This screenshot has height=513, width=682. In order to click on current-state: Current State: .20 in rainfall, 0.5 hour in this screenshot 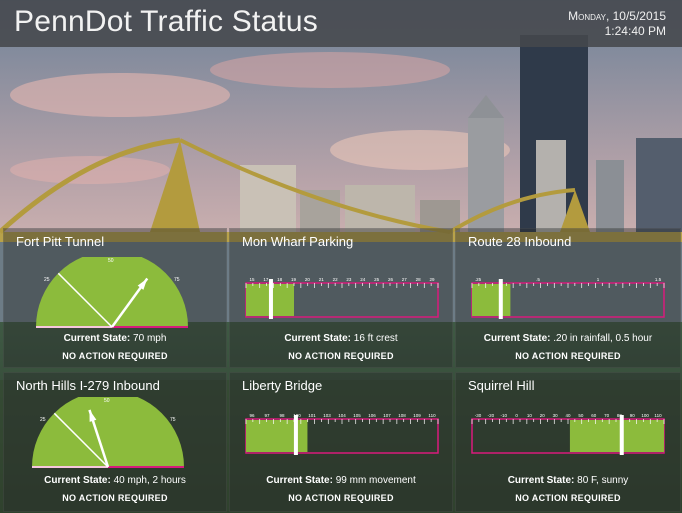, I will do `click(568, 338)`.